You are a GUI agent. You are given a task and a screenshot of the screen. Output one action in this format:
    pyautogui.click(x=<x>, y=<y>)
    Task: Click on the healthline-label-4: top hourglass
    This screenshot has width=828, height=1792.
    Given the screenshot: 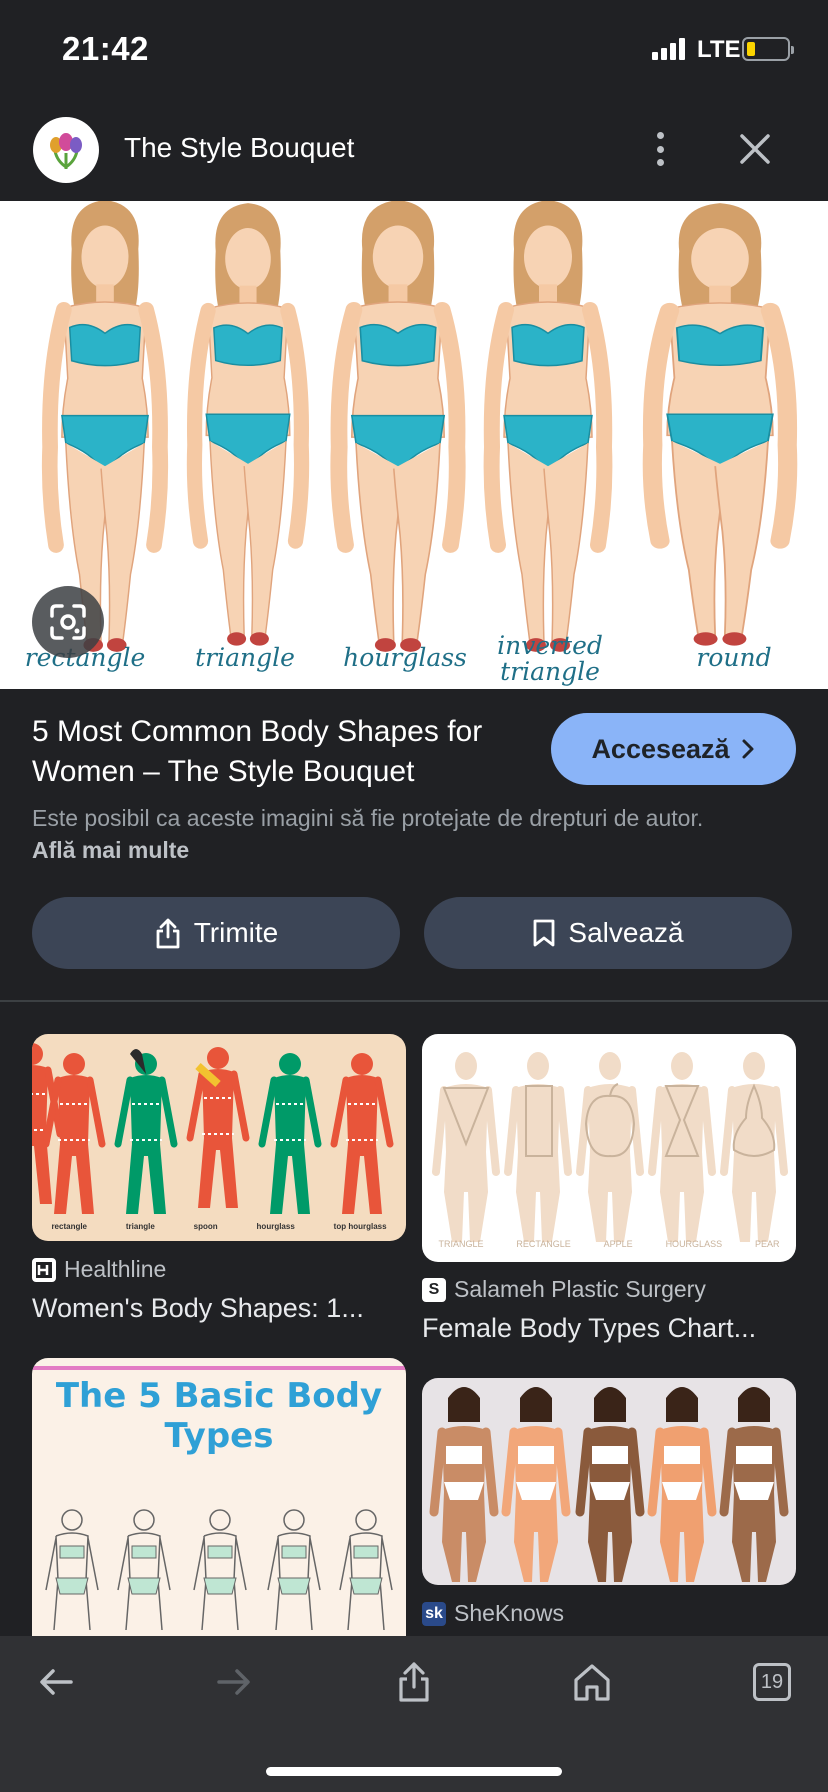 What is the action you would take?
    pyautogui.click(x=360, y=1226)
    